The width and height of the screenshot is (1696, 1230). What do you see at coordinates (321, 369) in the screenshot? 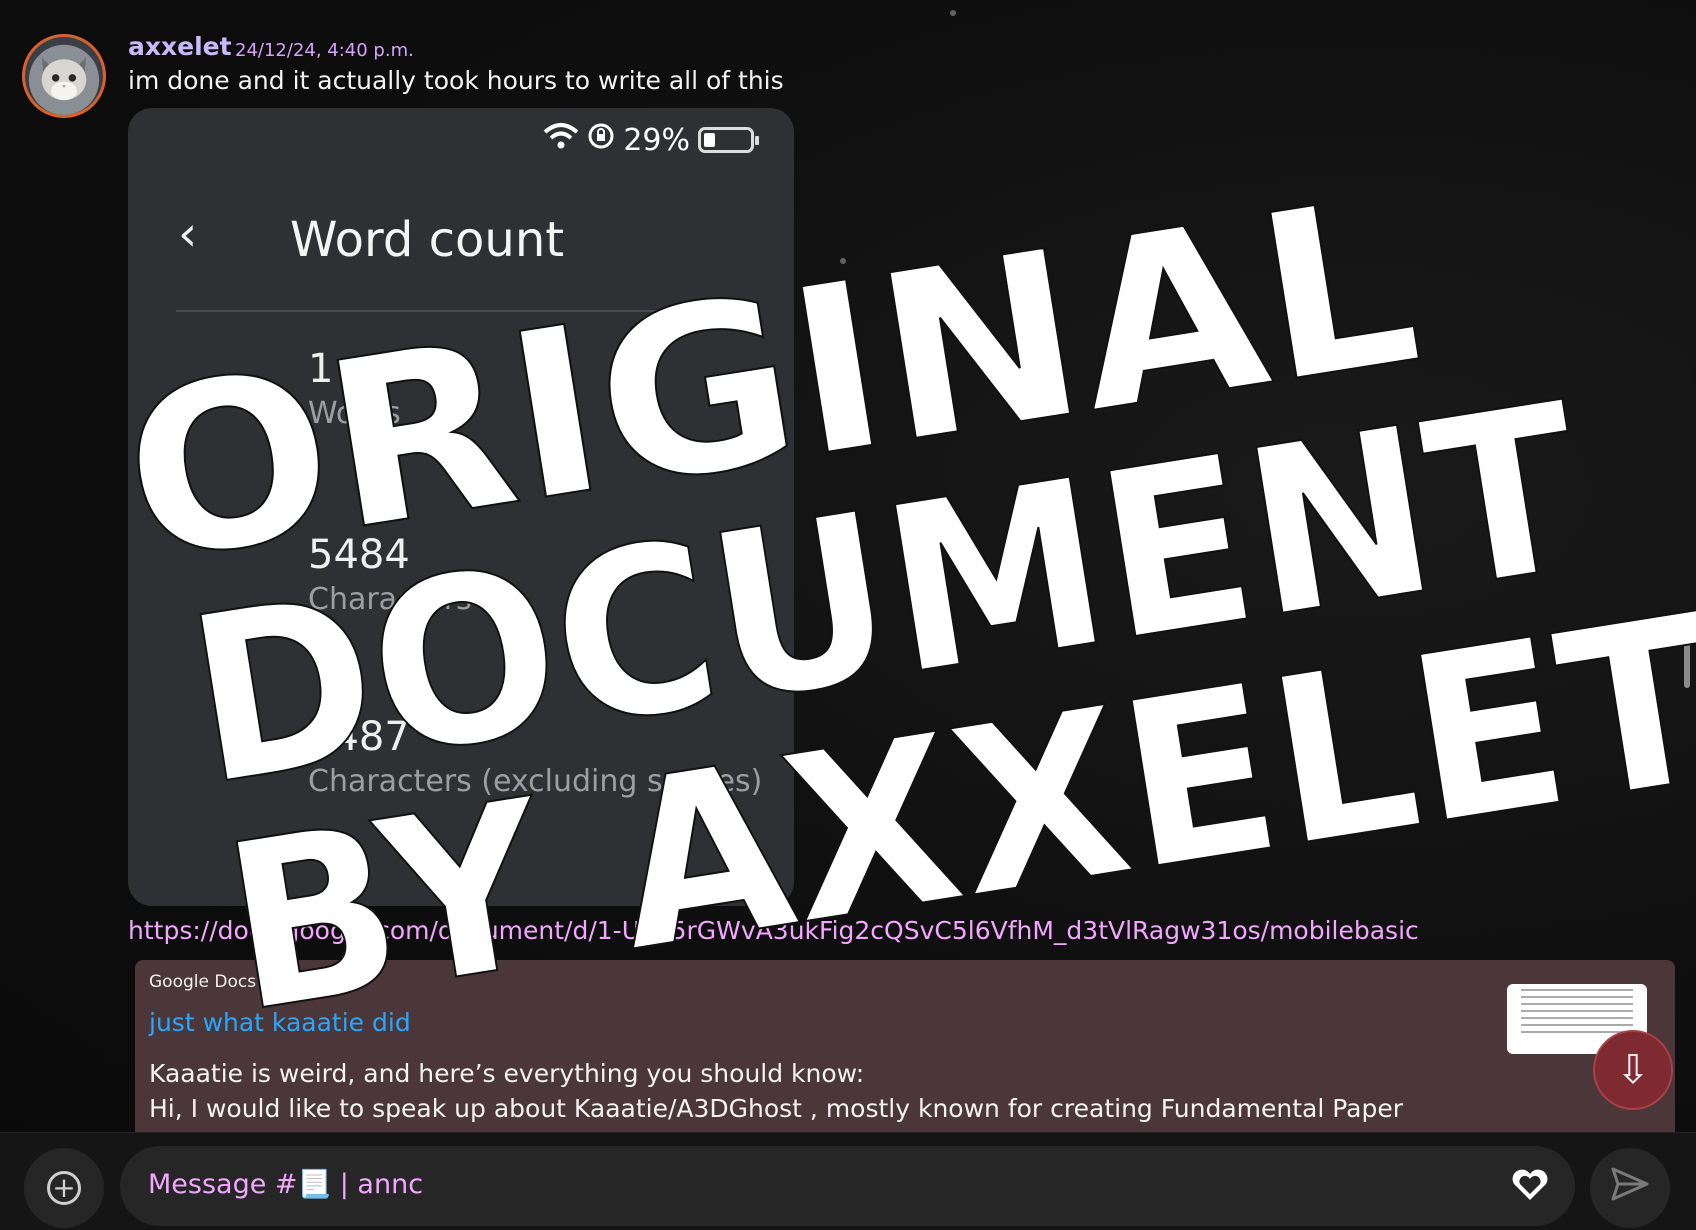
I see `stat-value: 1` at bounding box center [321, 369].